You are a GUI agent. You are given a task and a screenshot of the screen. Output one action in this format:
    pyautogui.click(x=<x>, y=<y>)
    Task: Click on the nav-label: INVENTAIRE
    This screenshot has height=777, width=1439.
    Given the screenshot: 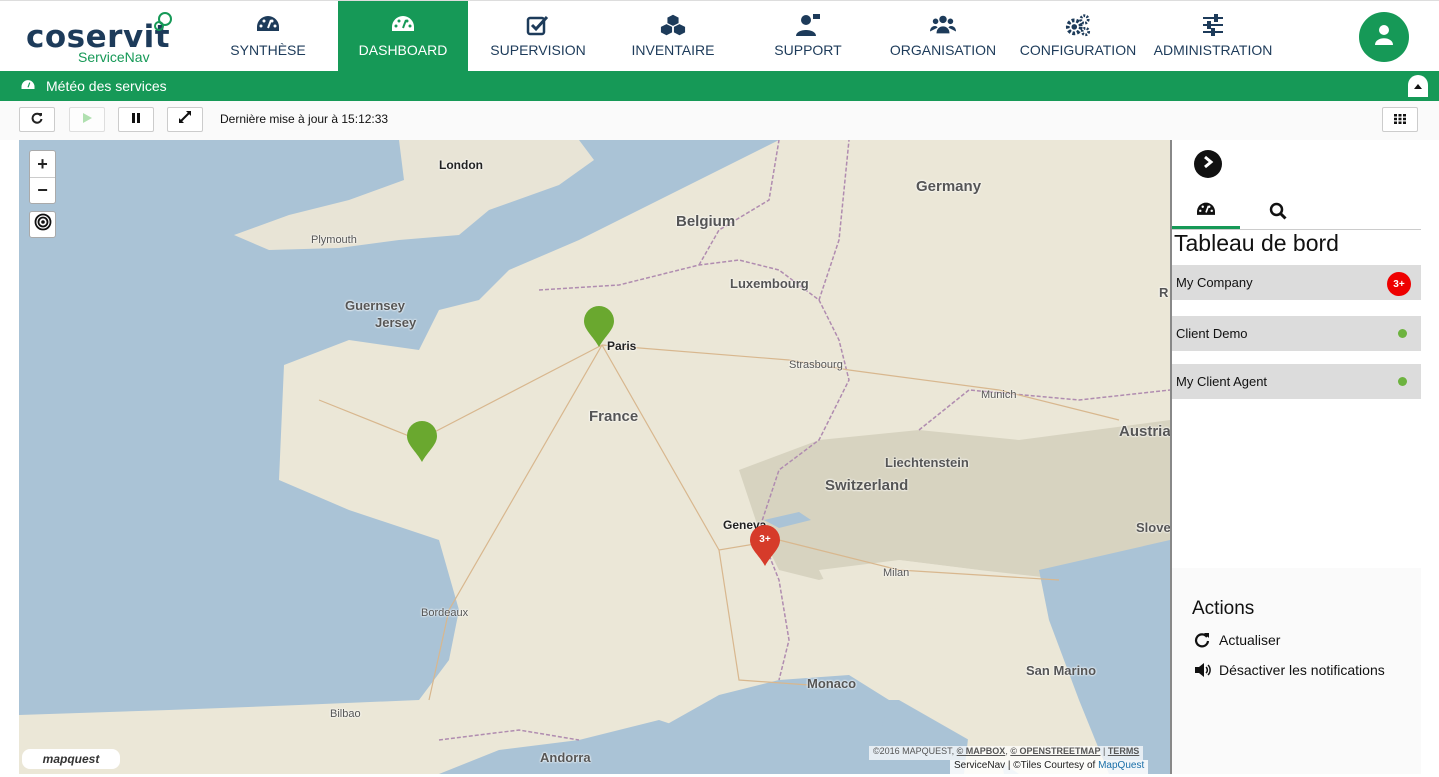 What is the action you would take?
    pyautogui.click(x=673, y=50)
    